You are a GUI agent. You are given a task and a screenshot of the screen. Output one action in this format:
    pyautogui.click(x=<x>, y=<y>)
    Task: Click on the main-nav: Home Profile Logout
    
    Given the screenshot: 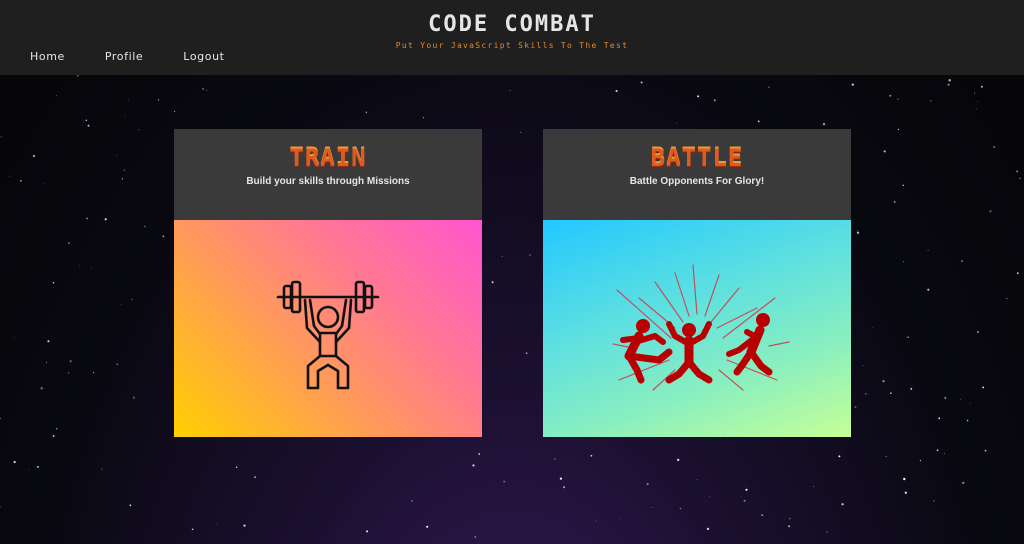 What is the action you would take?
    pyautogui.click(x=147, y=56)
    